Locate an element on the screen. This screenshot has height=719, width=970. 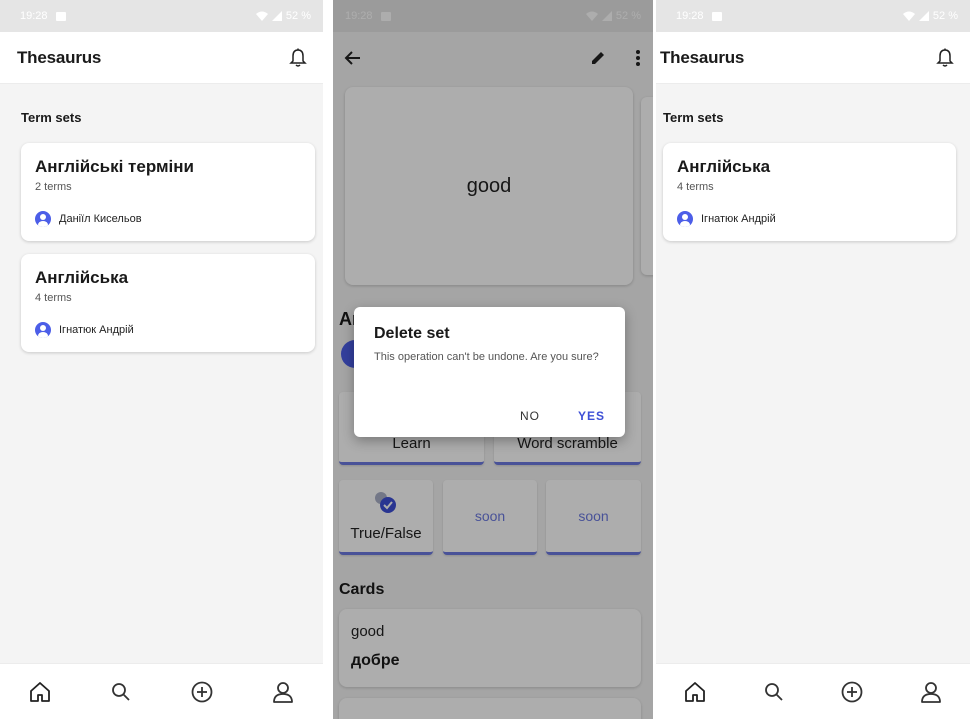
set-author: Даніїл Кисельов is located at coordinates (168, 219).